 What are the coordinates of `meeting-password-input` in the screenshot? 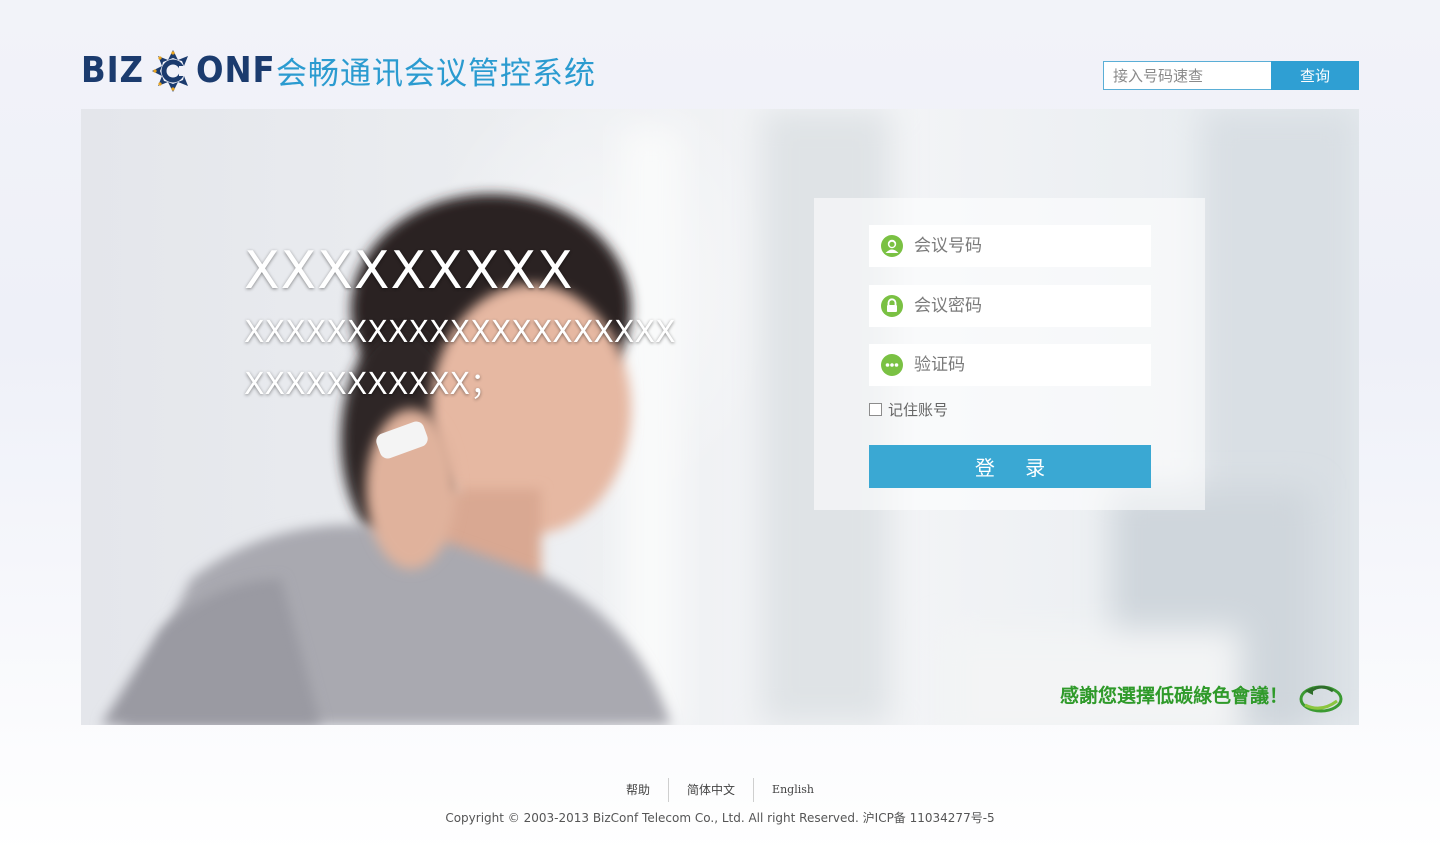 It's located at (1024, 306).